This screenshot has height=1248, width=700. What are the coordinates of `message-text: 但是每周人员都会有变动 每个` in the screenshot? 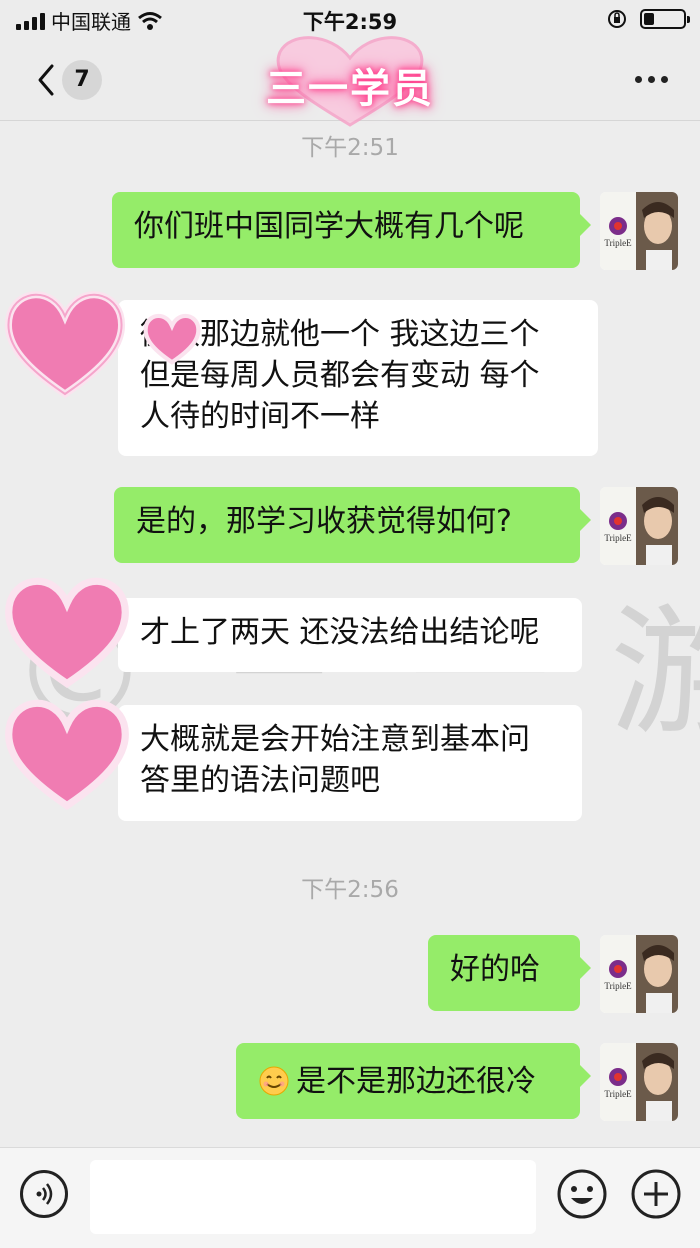 It's located at (340, 375).